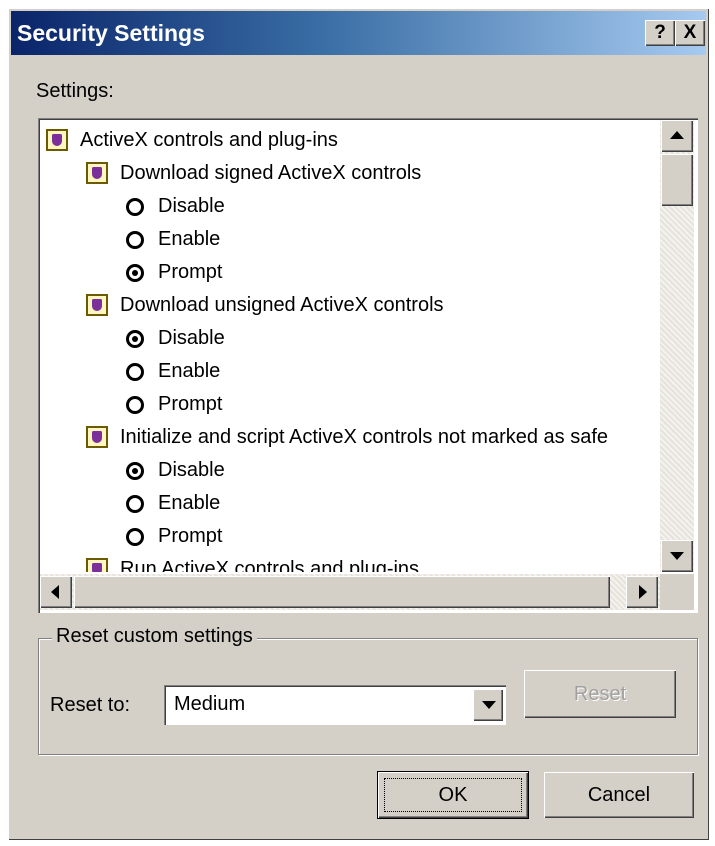 The height and width of the screenshot is (846, 715). I want to click on horizontal-scrollbar, so click(350, 592).